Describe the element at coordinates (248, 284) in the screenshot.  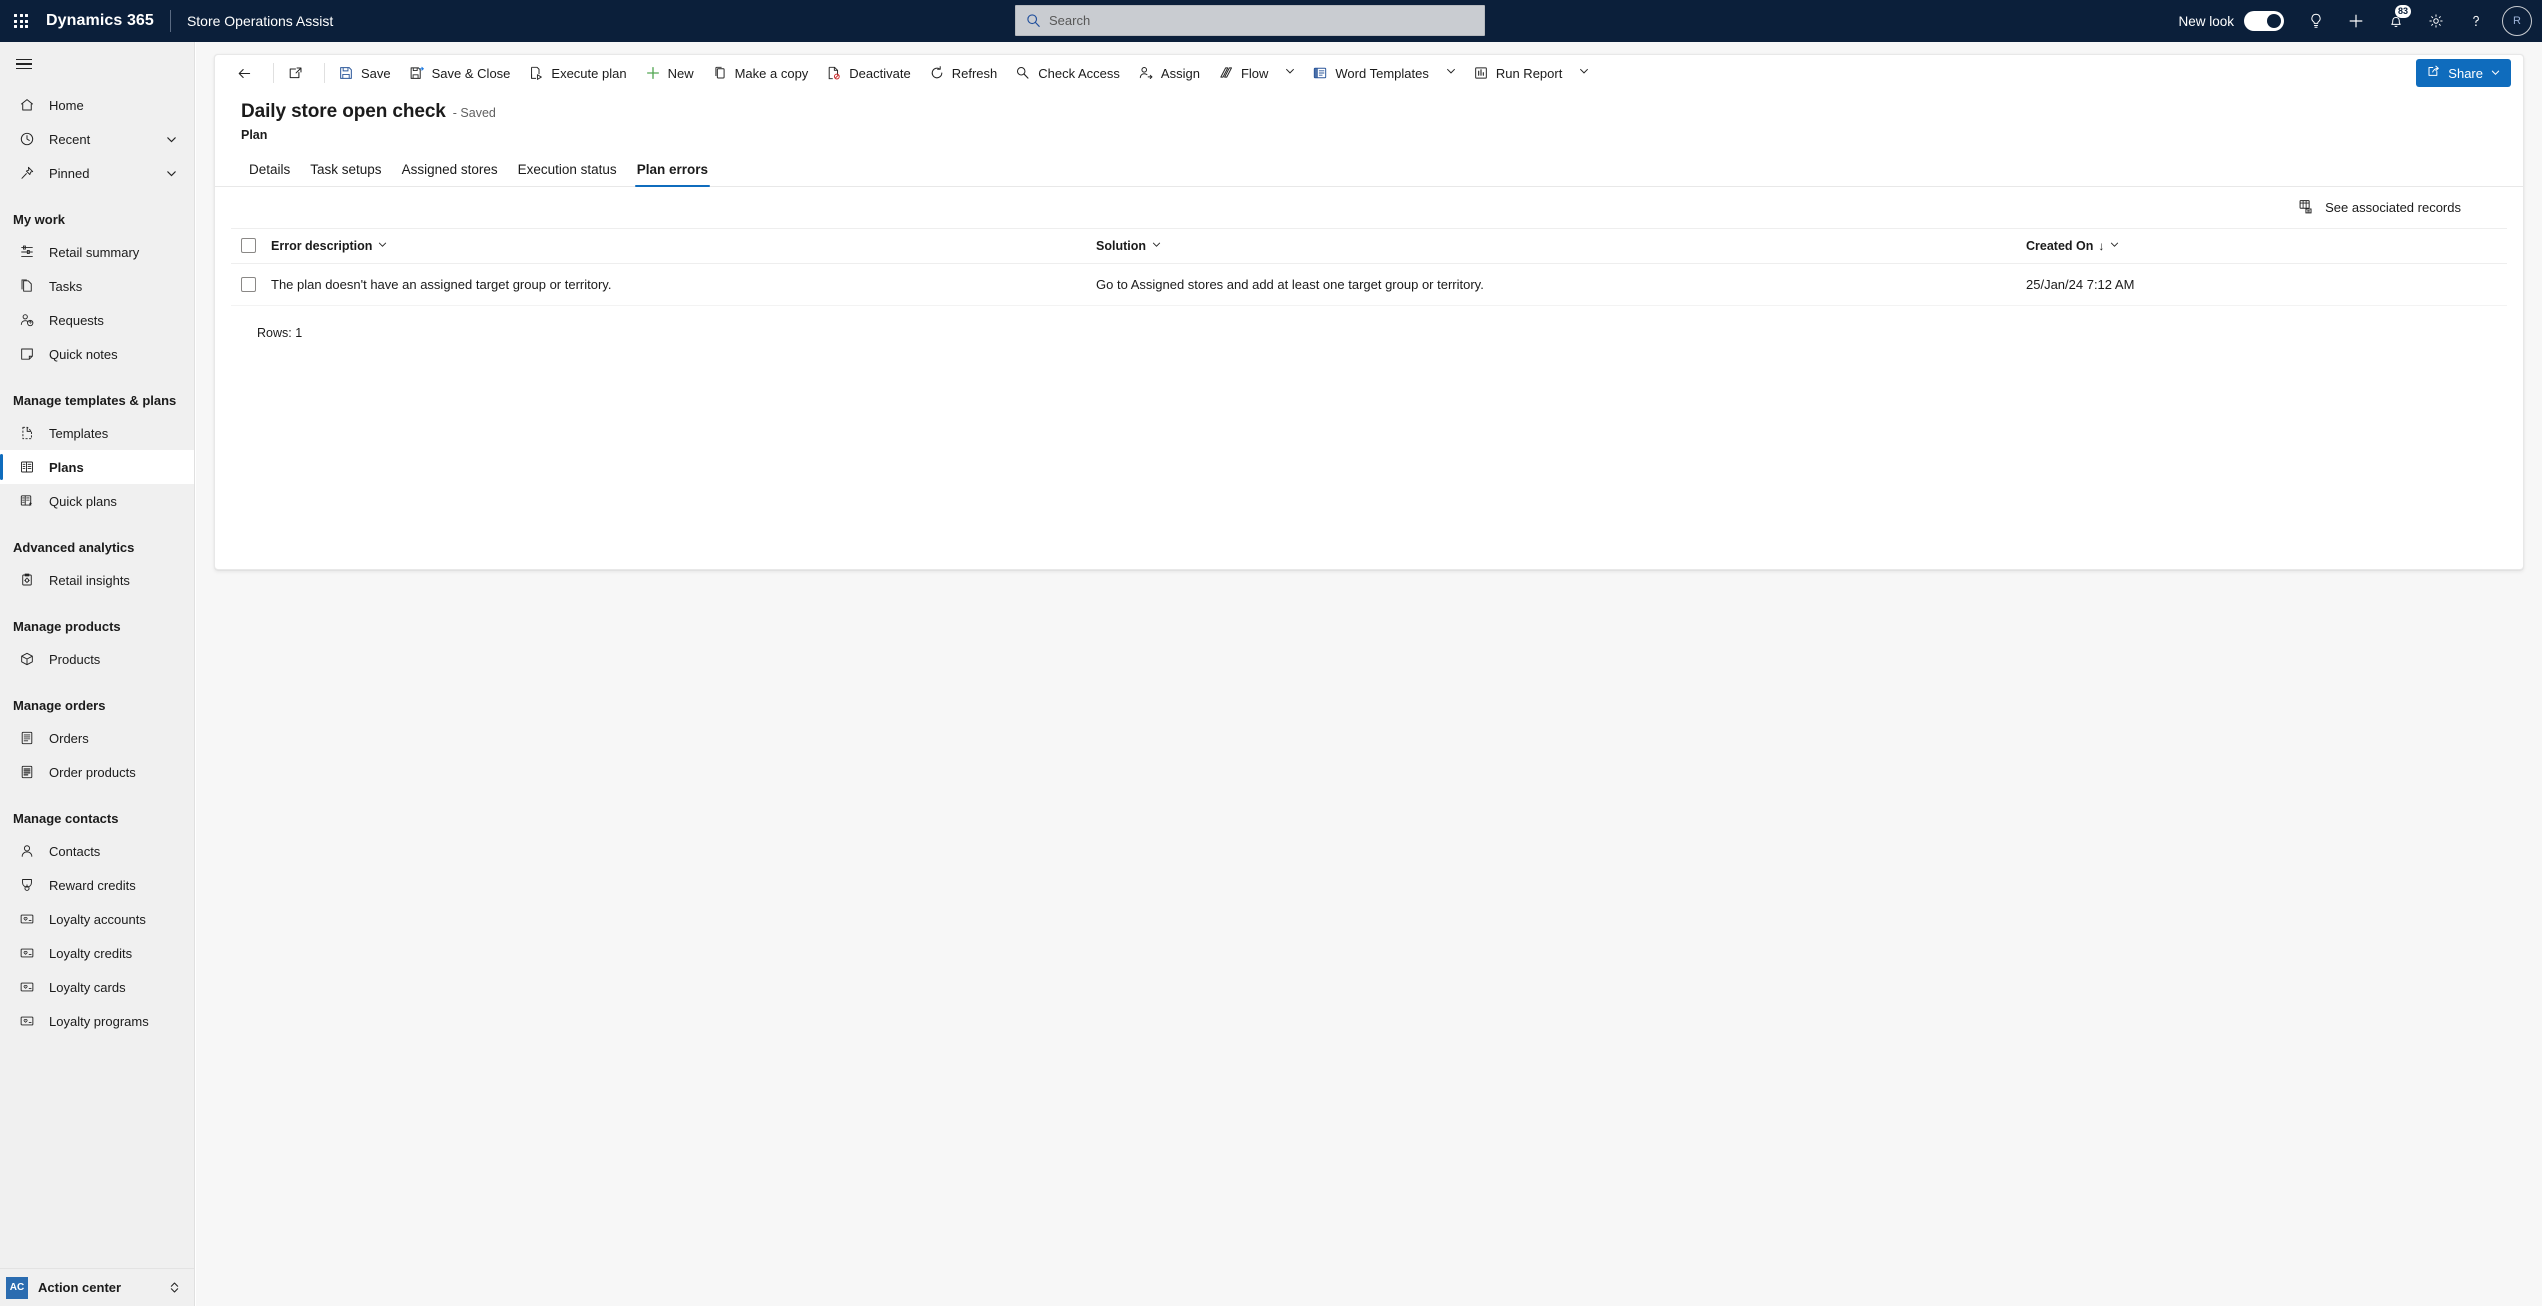
I see `row-checkbox` at that location.